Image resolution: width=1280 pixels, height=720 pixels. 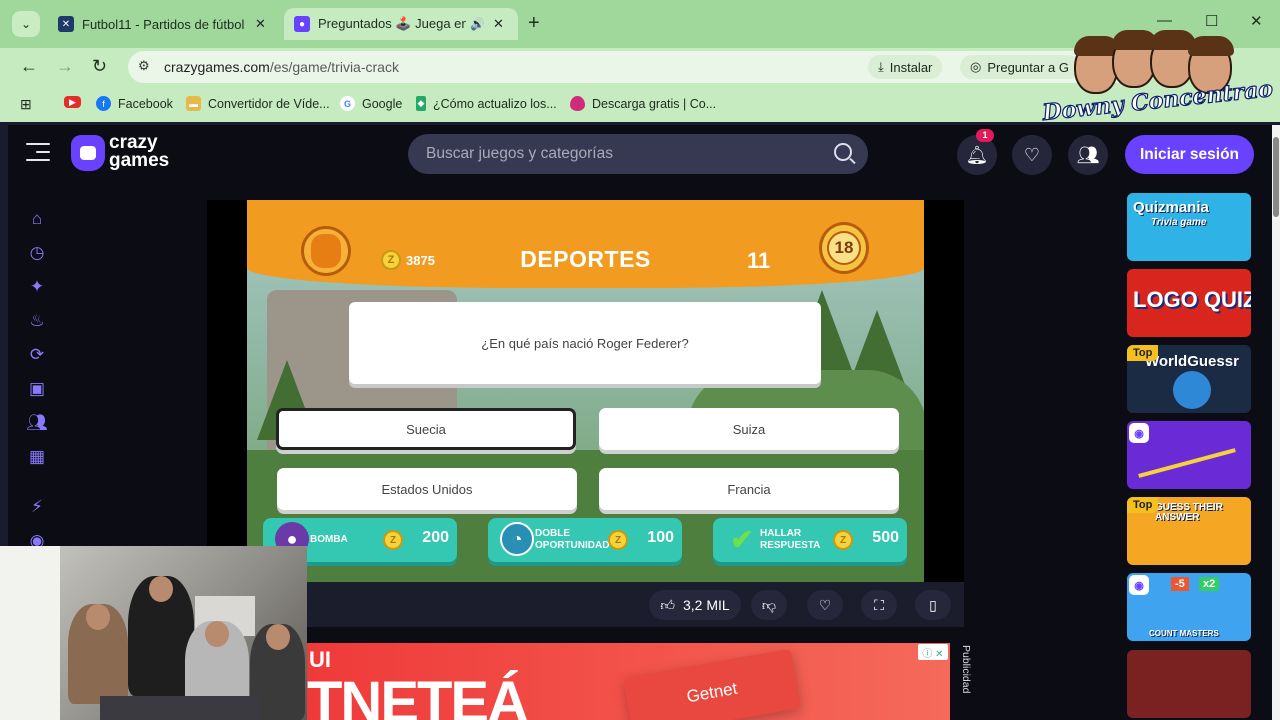 I want to click on menu-icon, so click(x=38, y=154).